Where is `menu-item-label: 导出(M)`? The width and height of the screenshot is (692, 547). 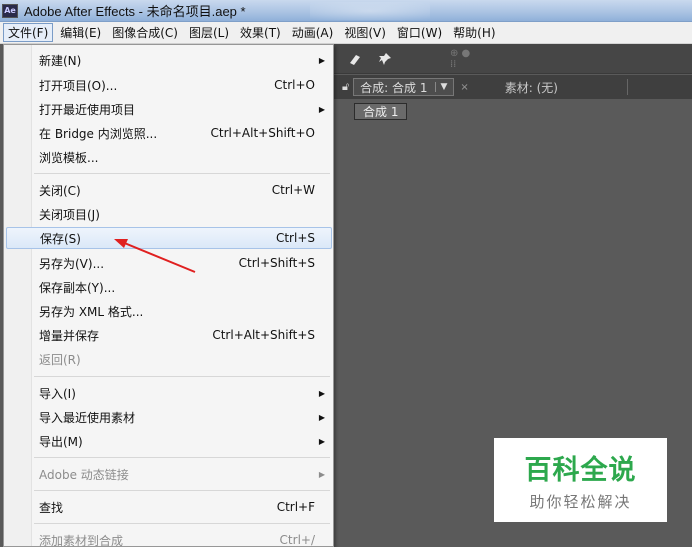 menu-item-label: 导出(M) is located at coordinates (61, 441).